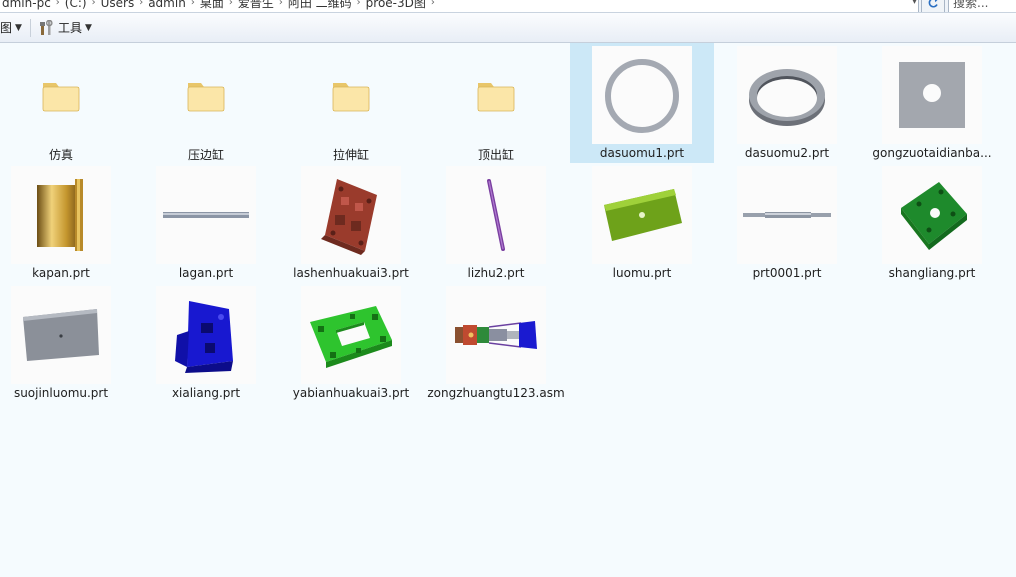  What do you see at coordinates (61, 215) in the screenshot?
I see `bushing-part-thumbnail` at bounding box center [61, 215].